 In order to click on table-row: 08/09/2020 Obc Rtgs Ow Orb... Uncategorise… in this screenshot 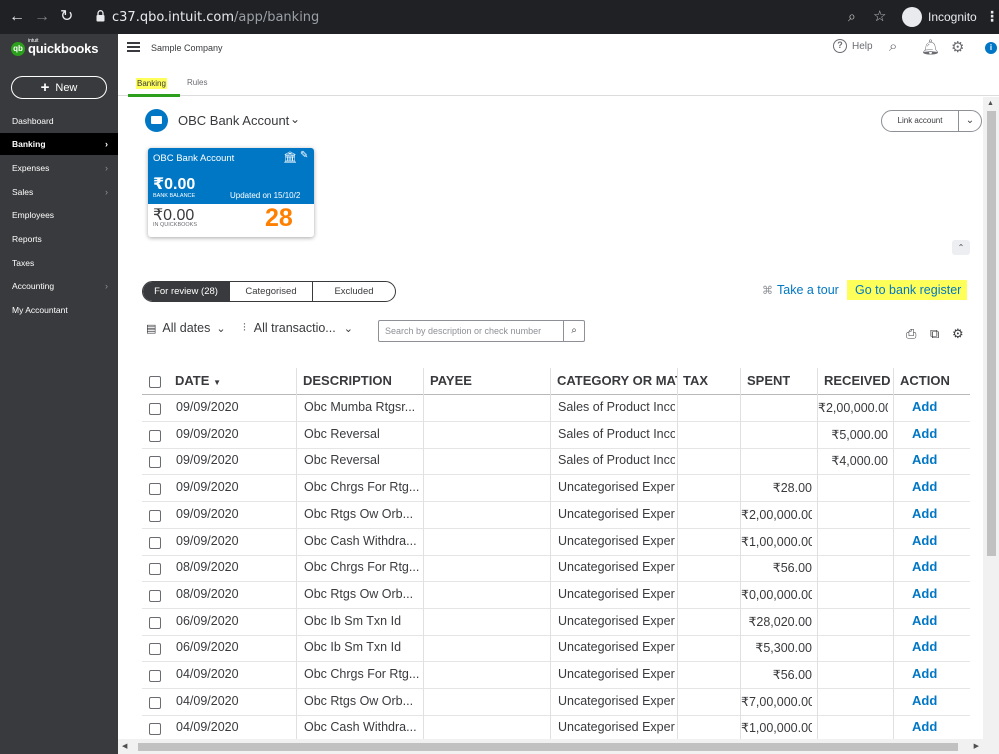, I will do `click(556, 595)`.